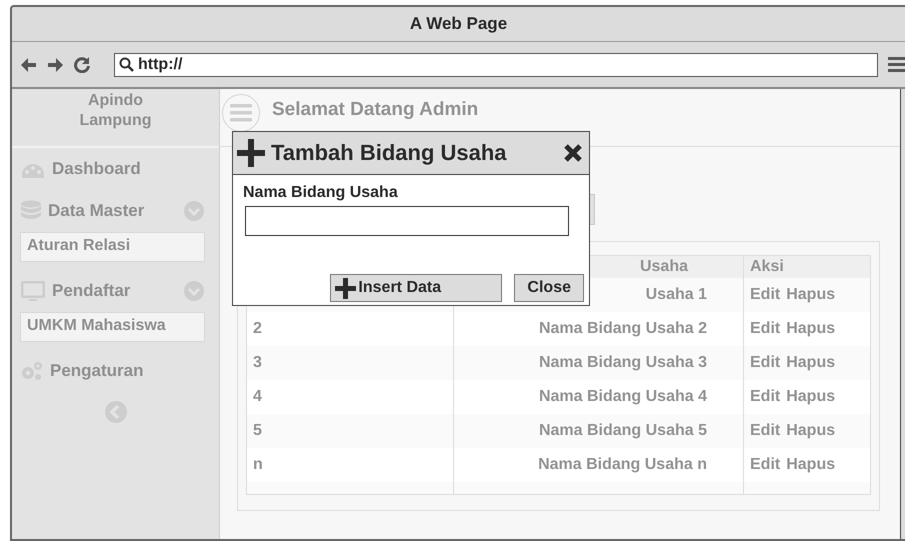  Describe the element at coordinates (375, 110) in the screenshot. I see `page-title: Selamat Datang Admin` at that location.